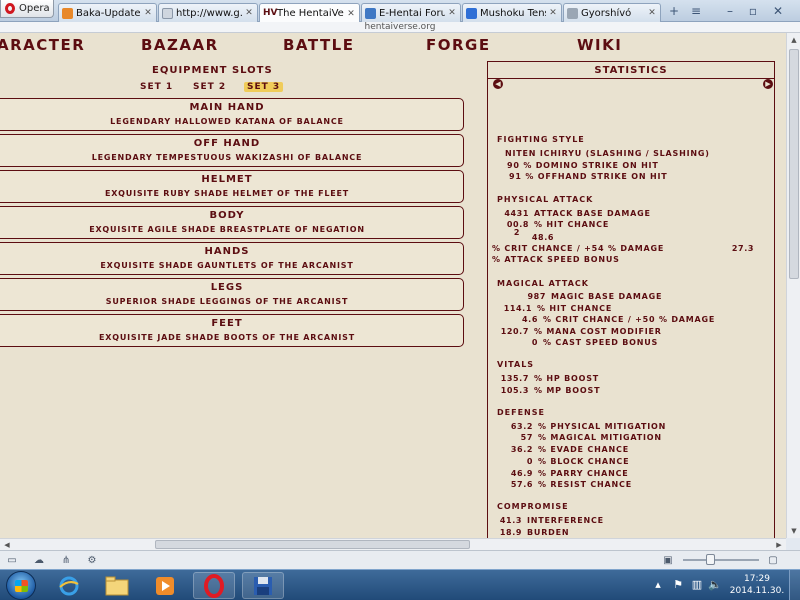 Image resolution: width=800 pixels, height=600 pixels. Describe the element at coordinates (39, 560) in the screenshot. I see `cloud-icon: ☁` at that location.